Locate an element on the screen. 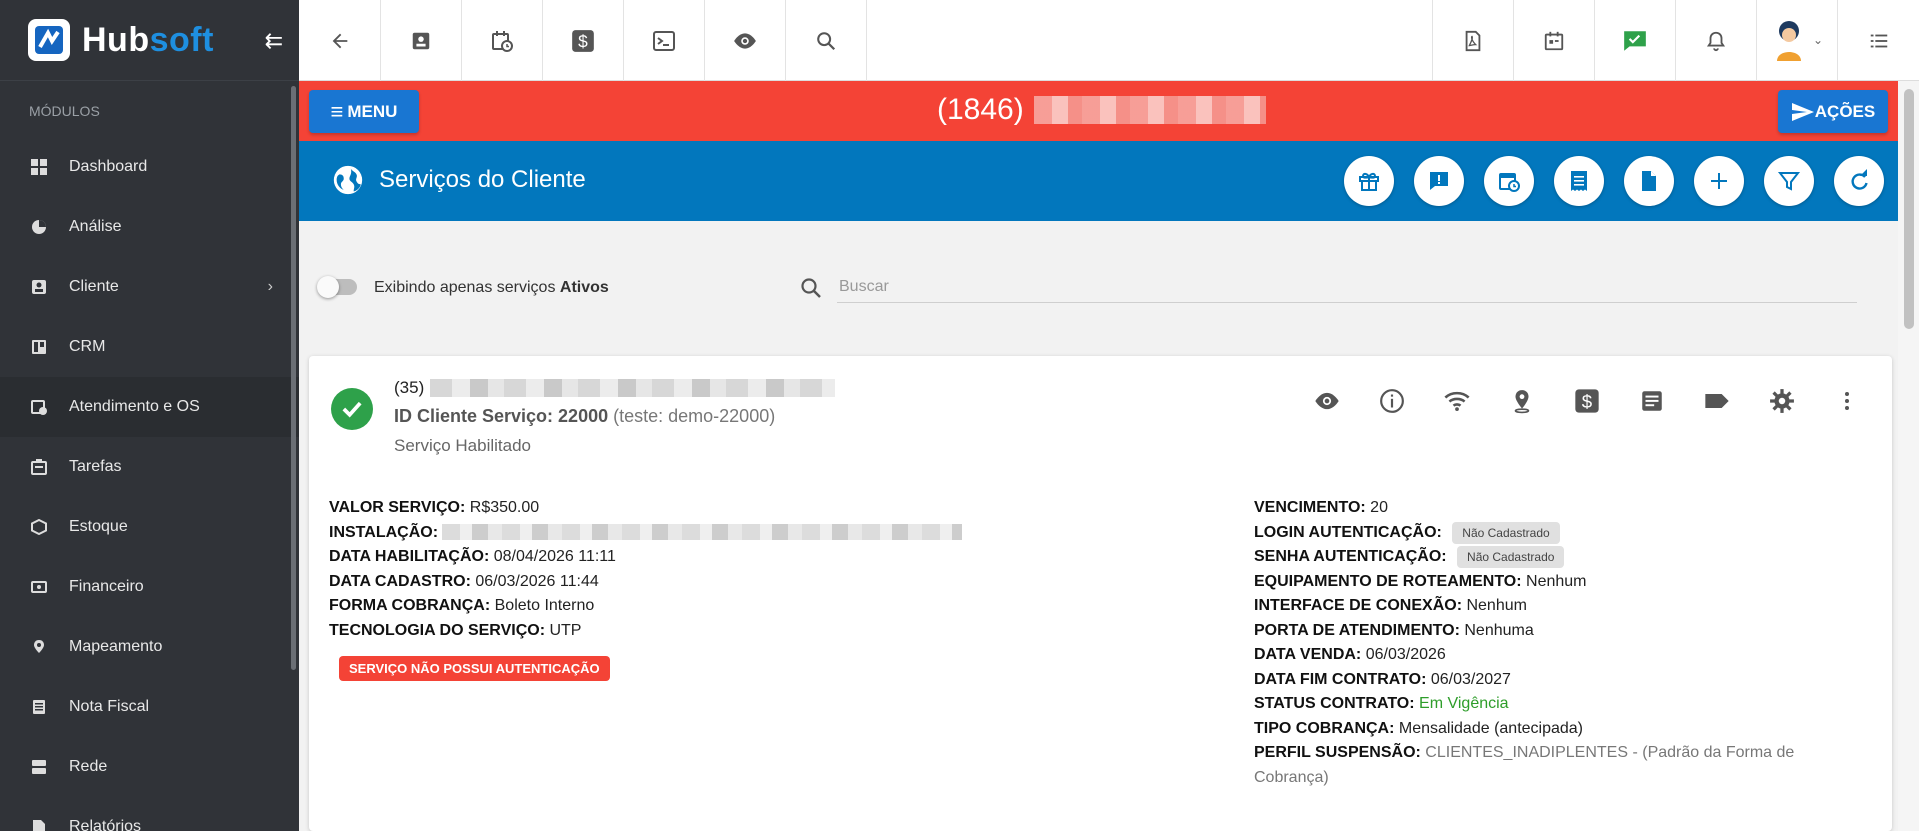 The image size is (1919, 831). money-icon is located at coordinates (39, 587).